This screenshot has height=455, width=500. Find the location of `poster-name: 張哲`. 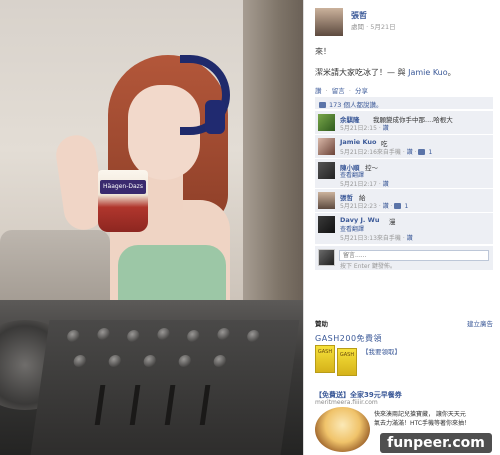

poster-name: 張哲 is located at coordinates (359, 15).